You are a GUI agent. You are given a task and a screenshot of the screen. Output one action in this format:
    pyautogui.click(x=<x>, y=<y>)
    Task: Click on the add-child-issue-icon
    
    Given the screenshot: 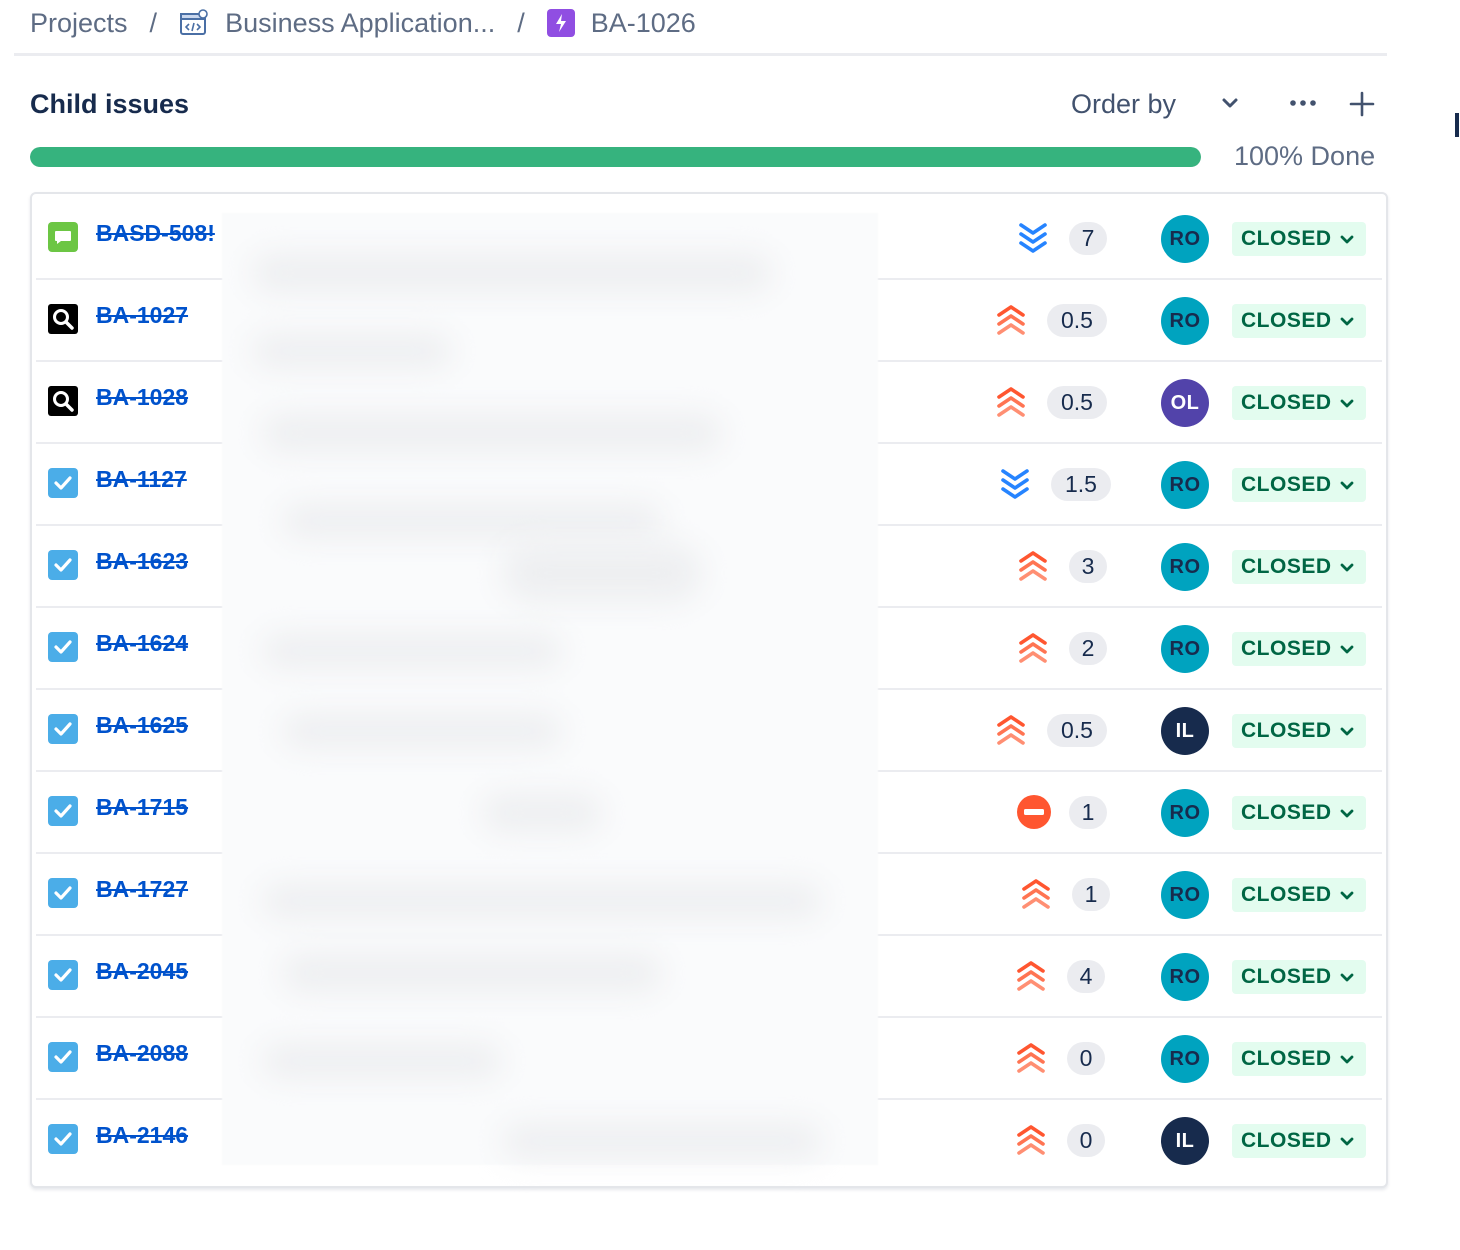 What is the action you would take?
    pyautogui.click(x=1362, y=106)
    